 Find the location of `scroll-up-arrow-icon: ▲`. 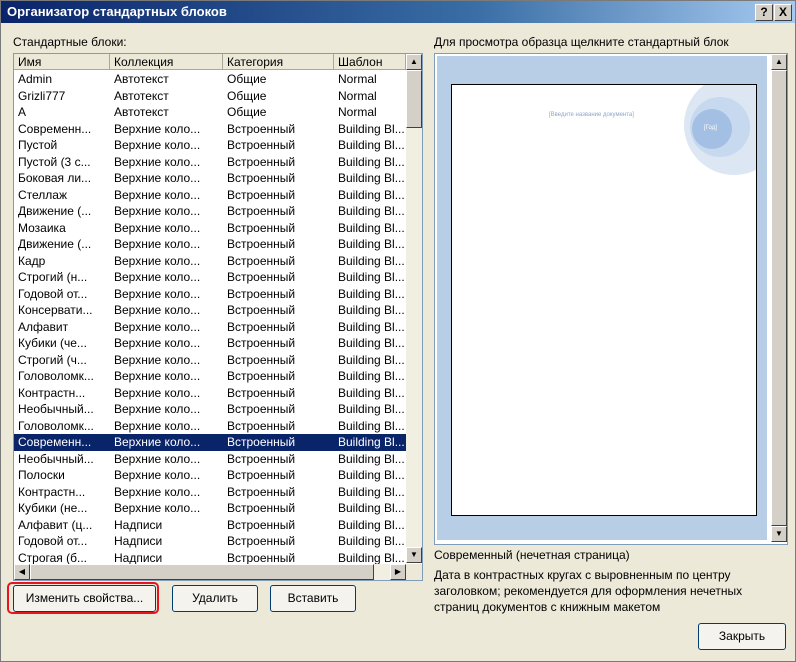

scroll-up-arrow-icon: ▲ is located at coordinates (414, 62).